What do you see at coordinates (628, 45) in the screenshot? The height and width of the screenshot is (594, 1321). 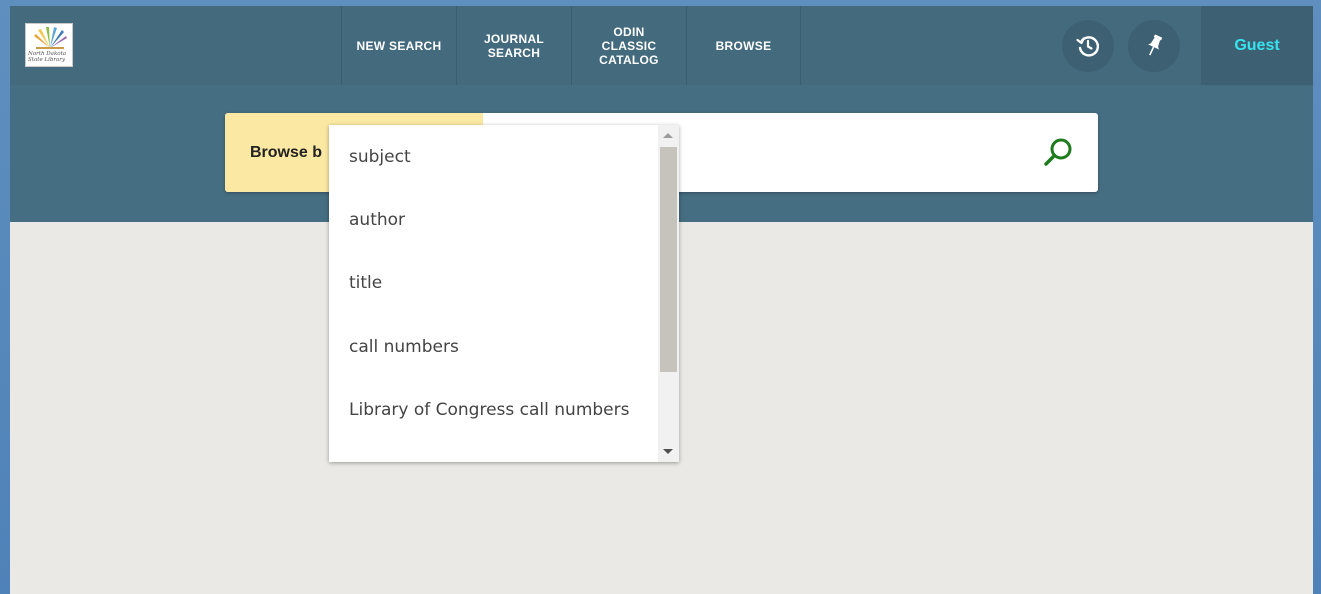 I see `nav-odin-classic-catalog: ODIN CLASSIC CATALOG` at bounding box center [628, 45].